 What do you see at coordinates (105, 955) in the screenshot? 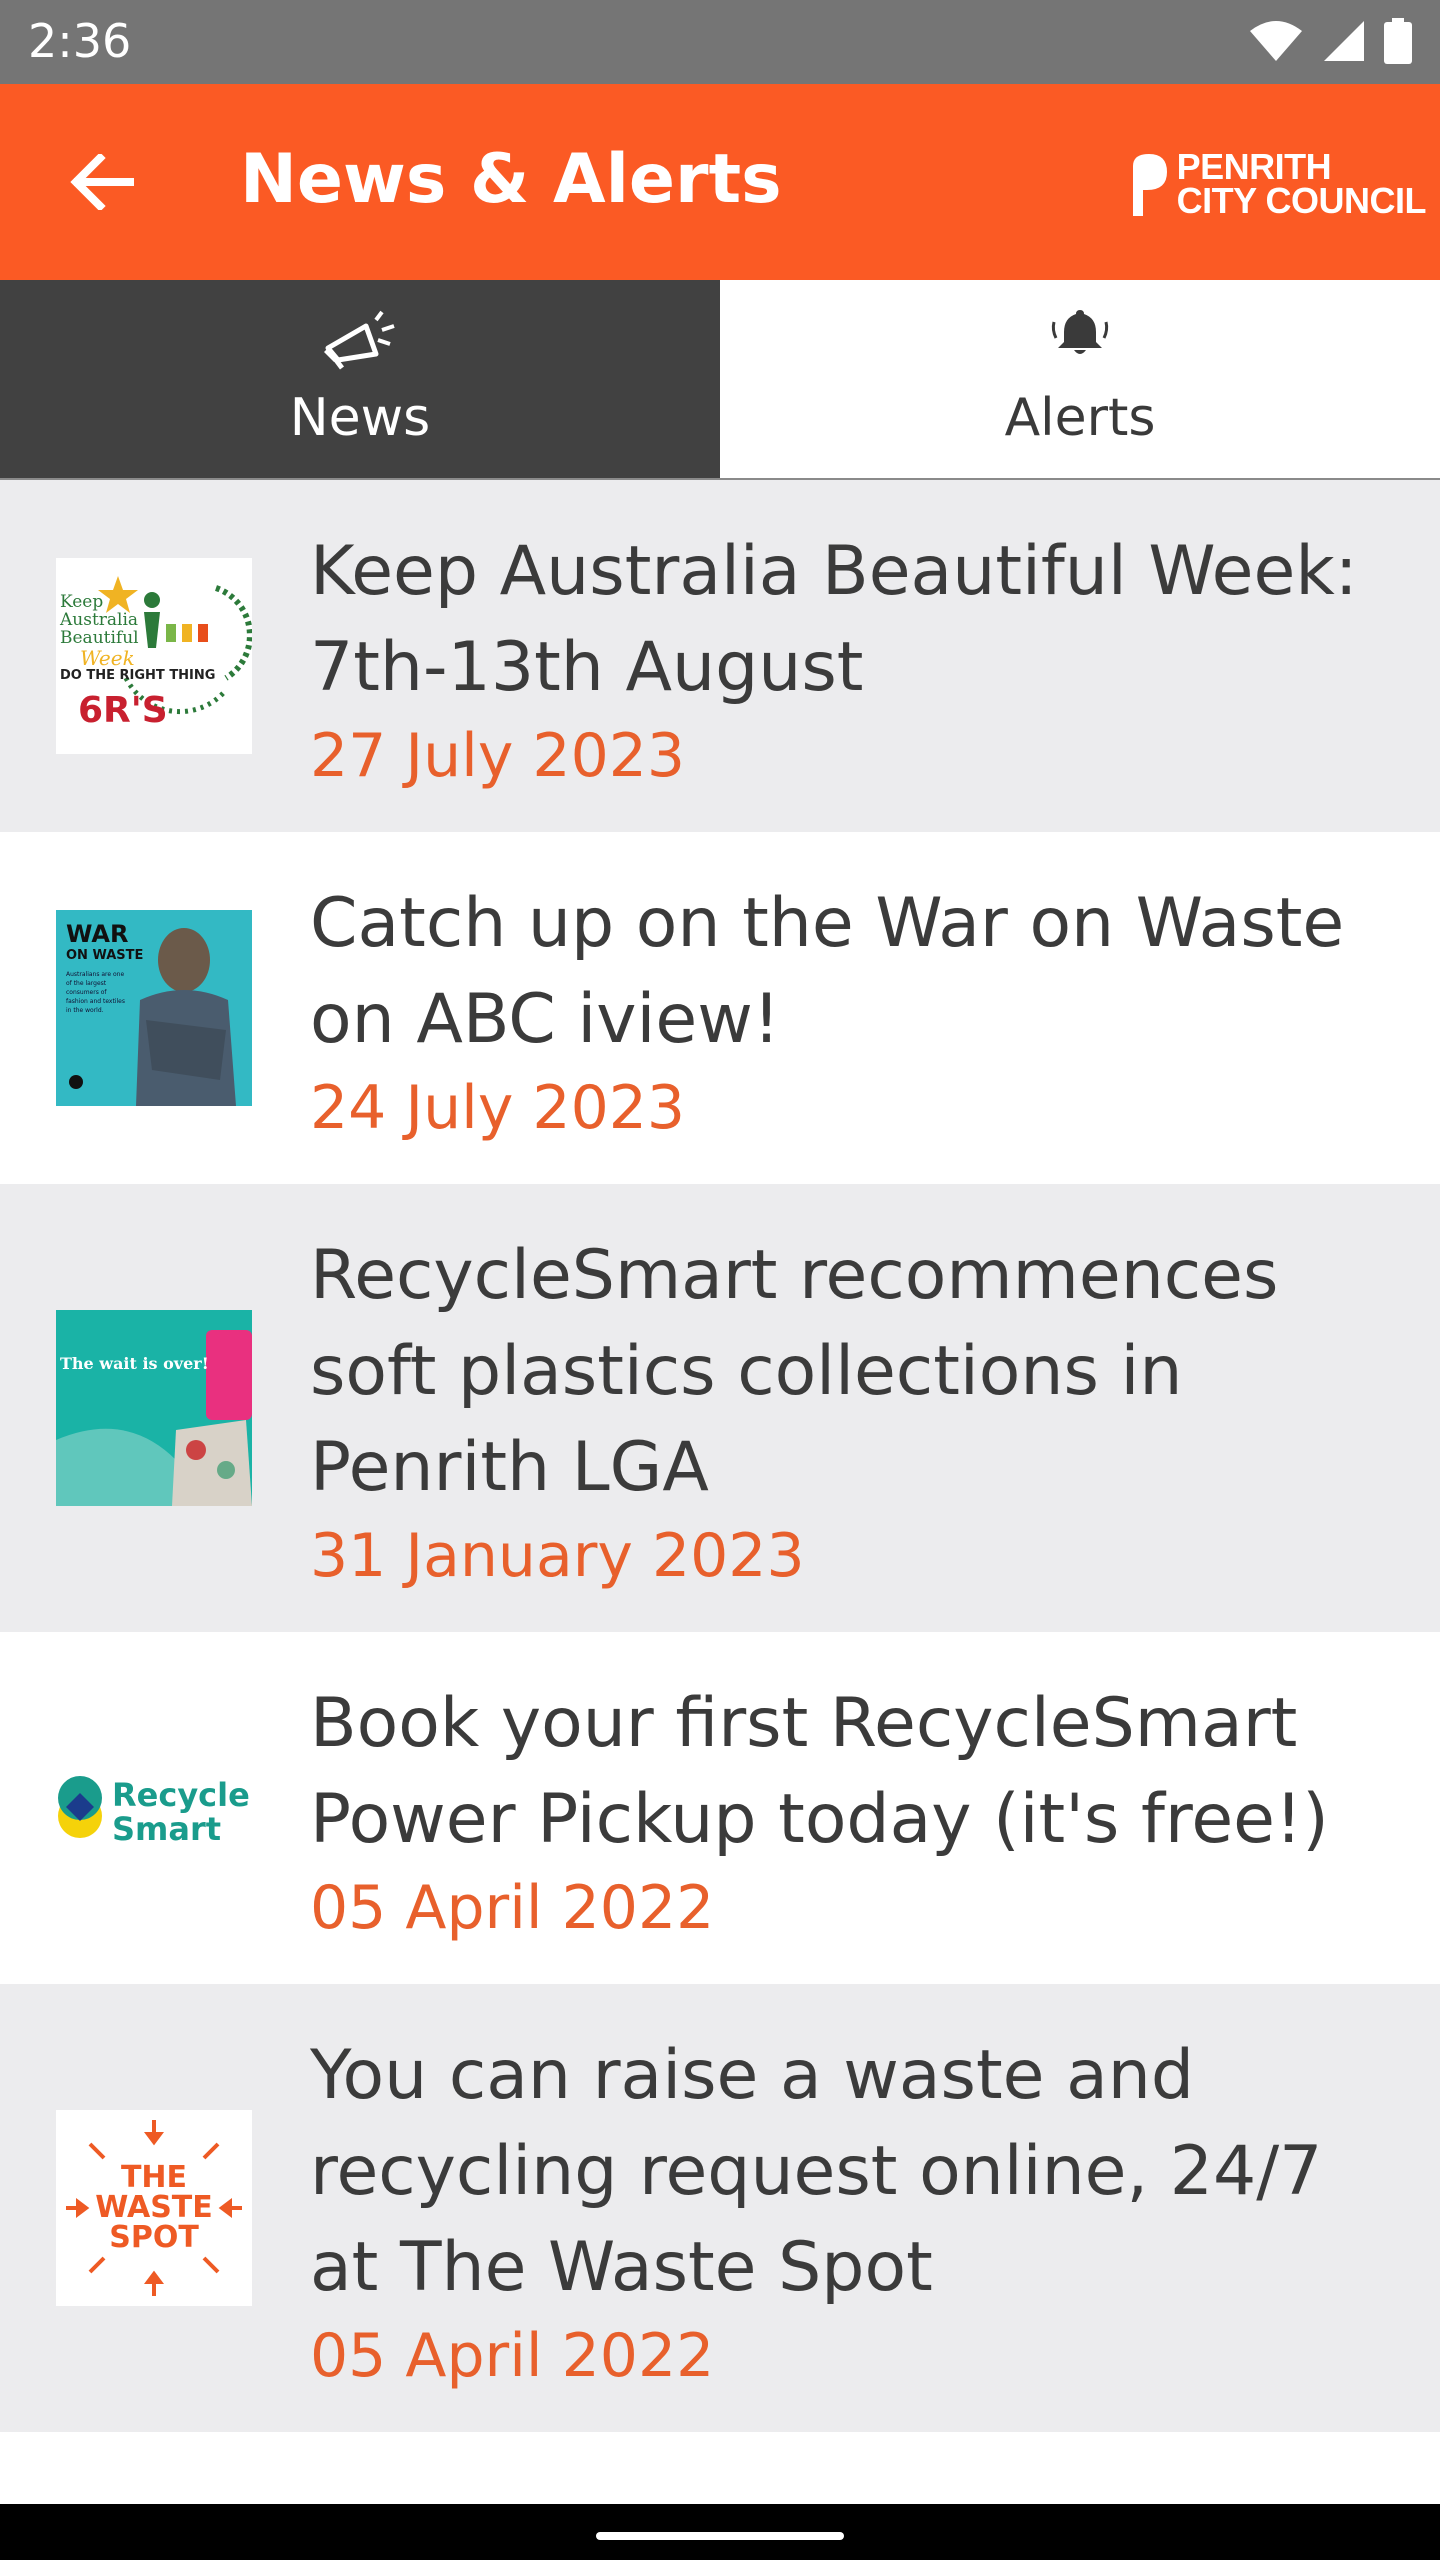
I see `wow-on-waste-text: ON WASTE` at bounding box center [105, 955].